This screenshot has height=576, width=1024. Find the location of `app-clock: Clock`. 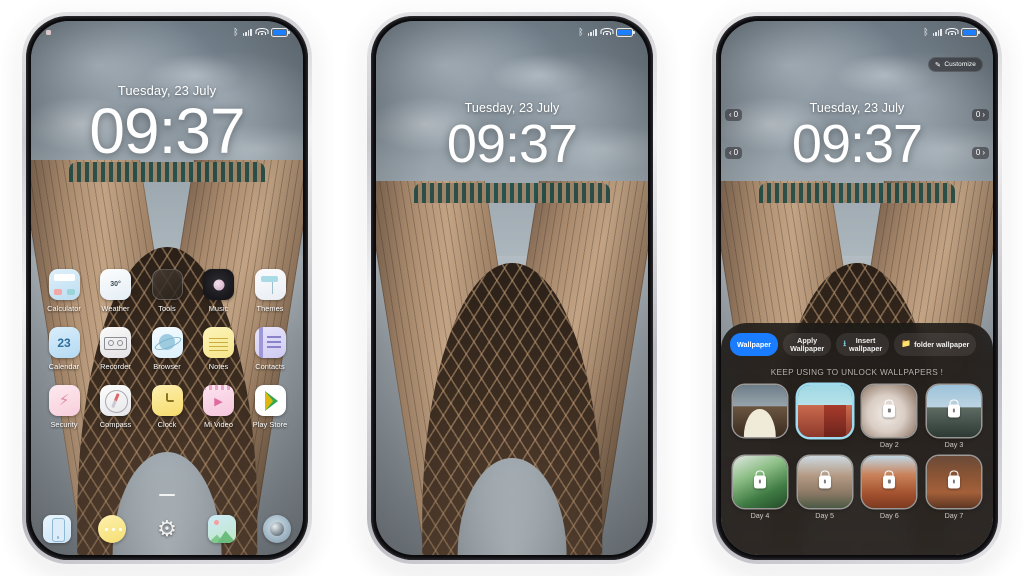

app-clock: Clock is located at coordinates (167, 407).